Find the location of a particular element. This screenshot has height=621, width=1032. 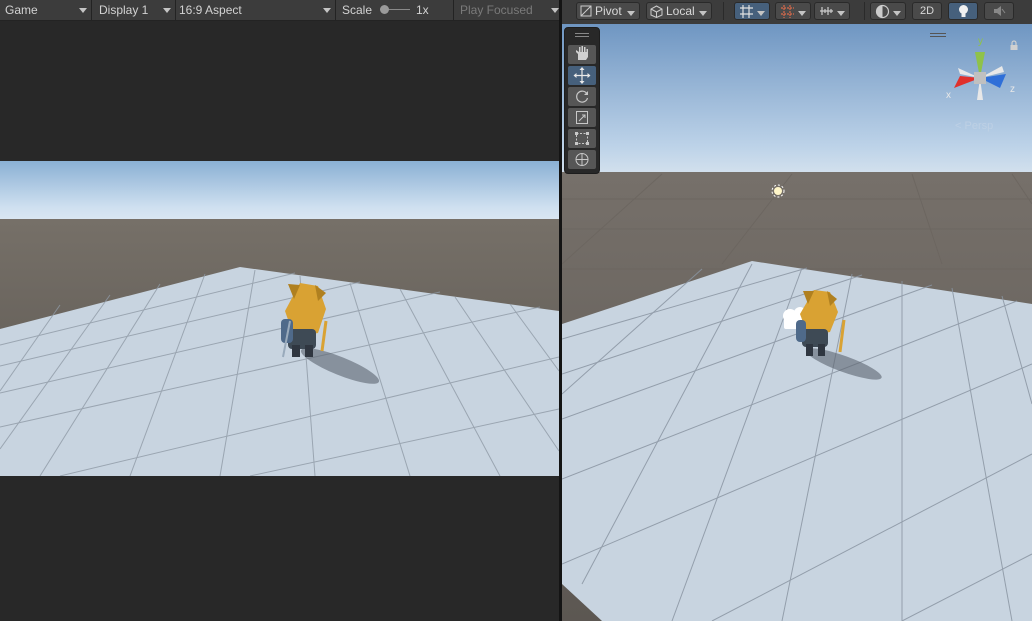

light-bulb-icon is located at coordinates (963, 11).